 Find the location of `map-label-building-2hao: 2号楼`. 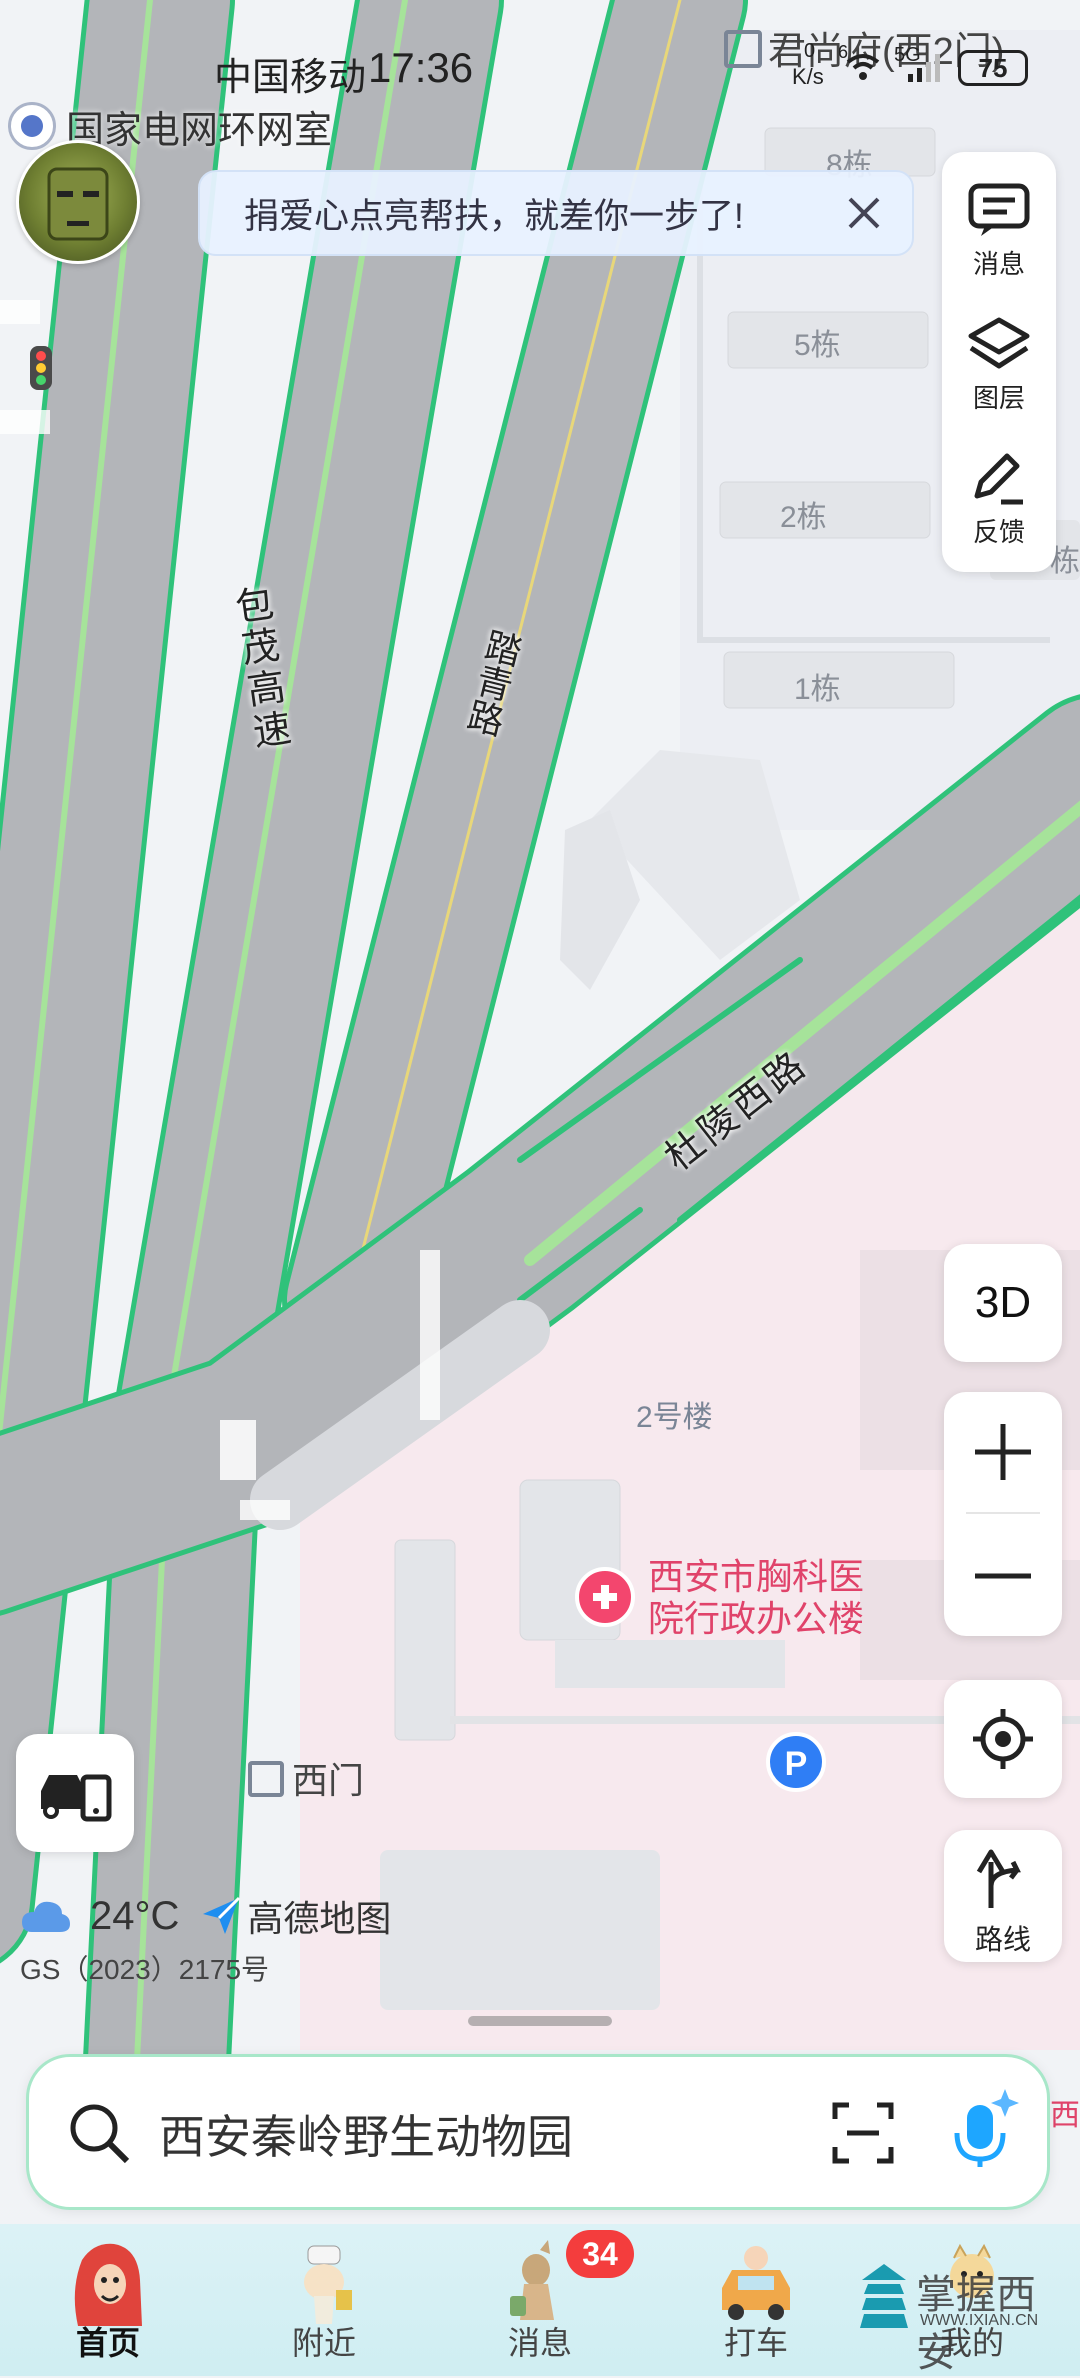

map-label-building-2hao: 2号楼 is located at coordinates (674, 1417).